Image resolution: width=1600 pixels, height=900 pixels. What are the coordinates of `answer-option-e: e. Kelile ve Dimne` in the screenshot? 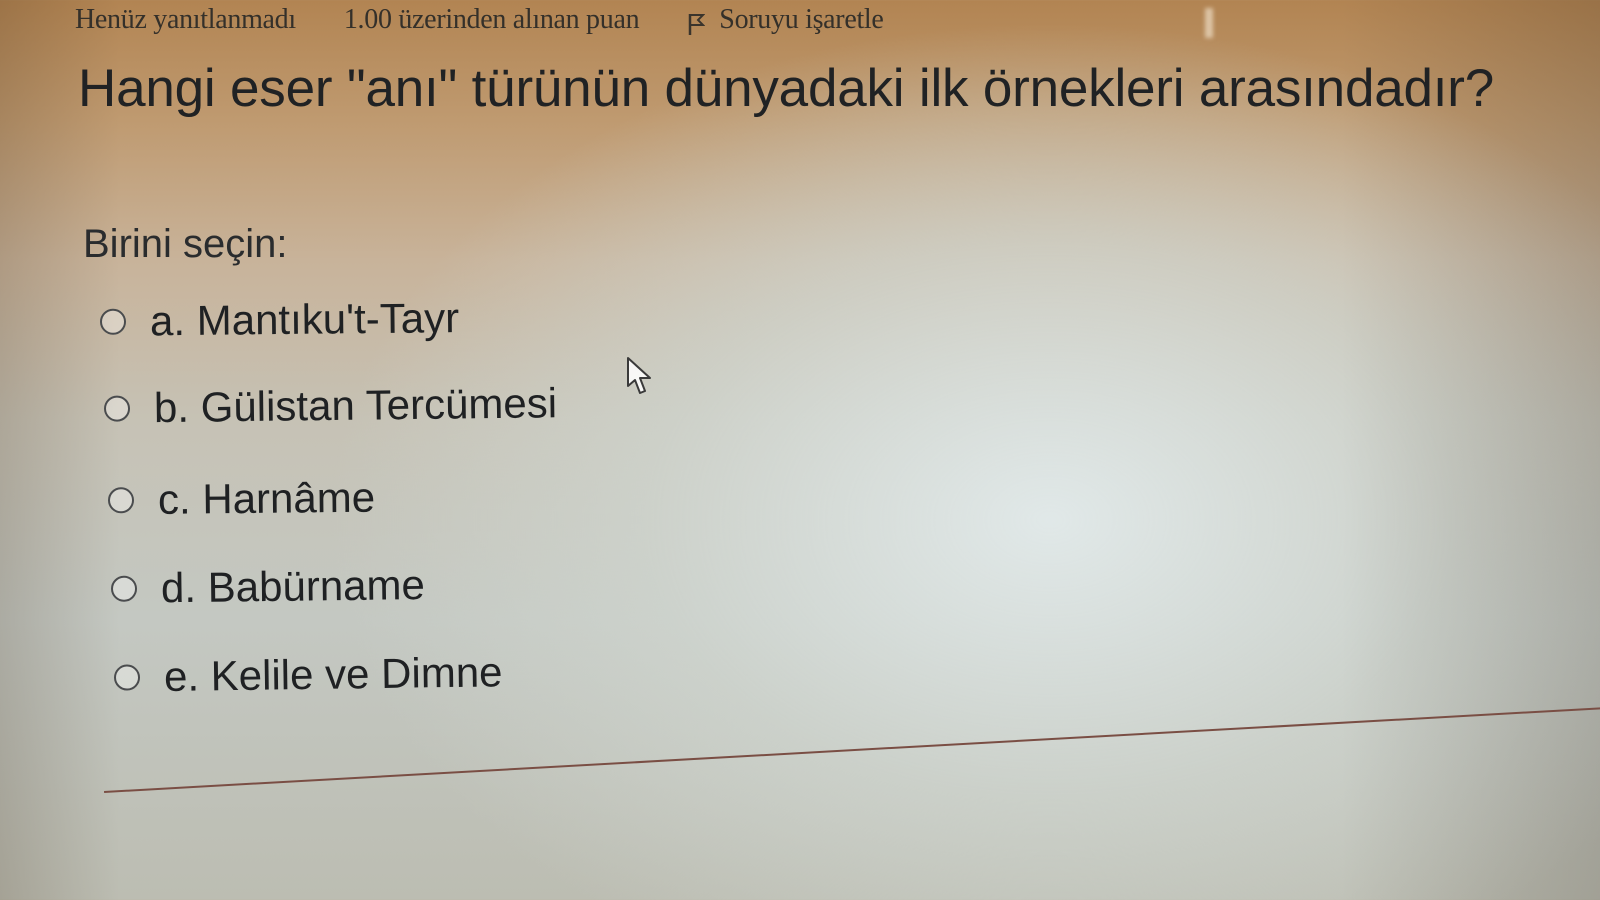 It's located at (308, 674).